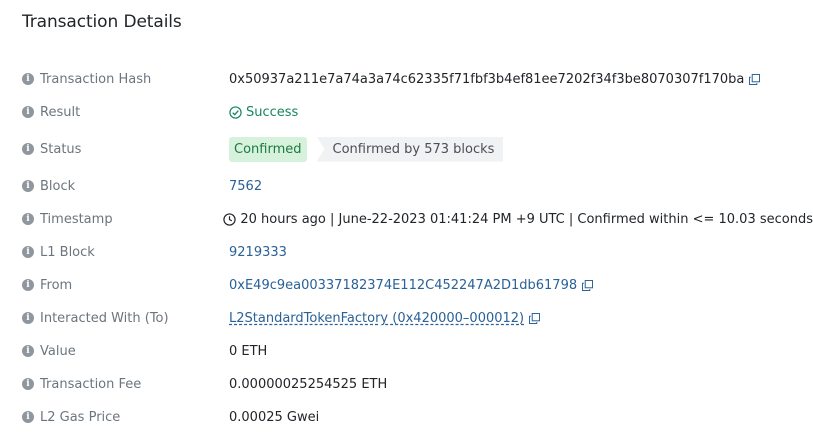 This screenshot has height=444, width=813. I want to click on l1-block-link: 9219333, so click(258, 252).